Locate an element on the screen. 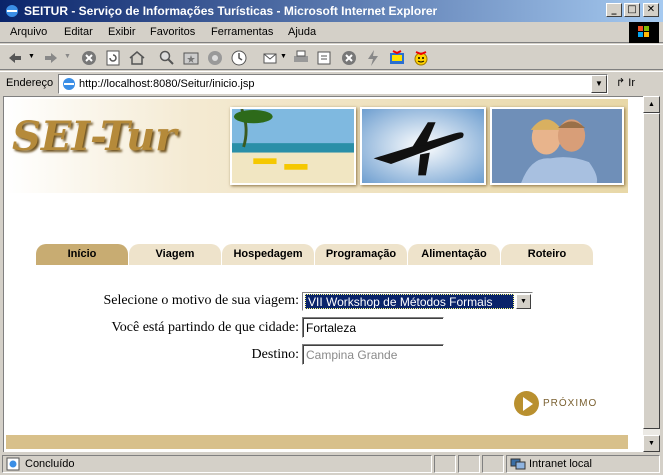 The image size is (663, 475). ie-app-icon is located at coordinates (12, 11).